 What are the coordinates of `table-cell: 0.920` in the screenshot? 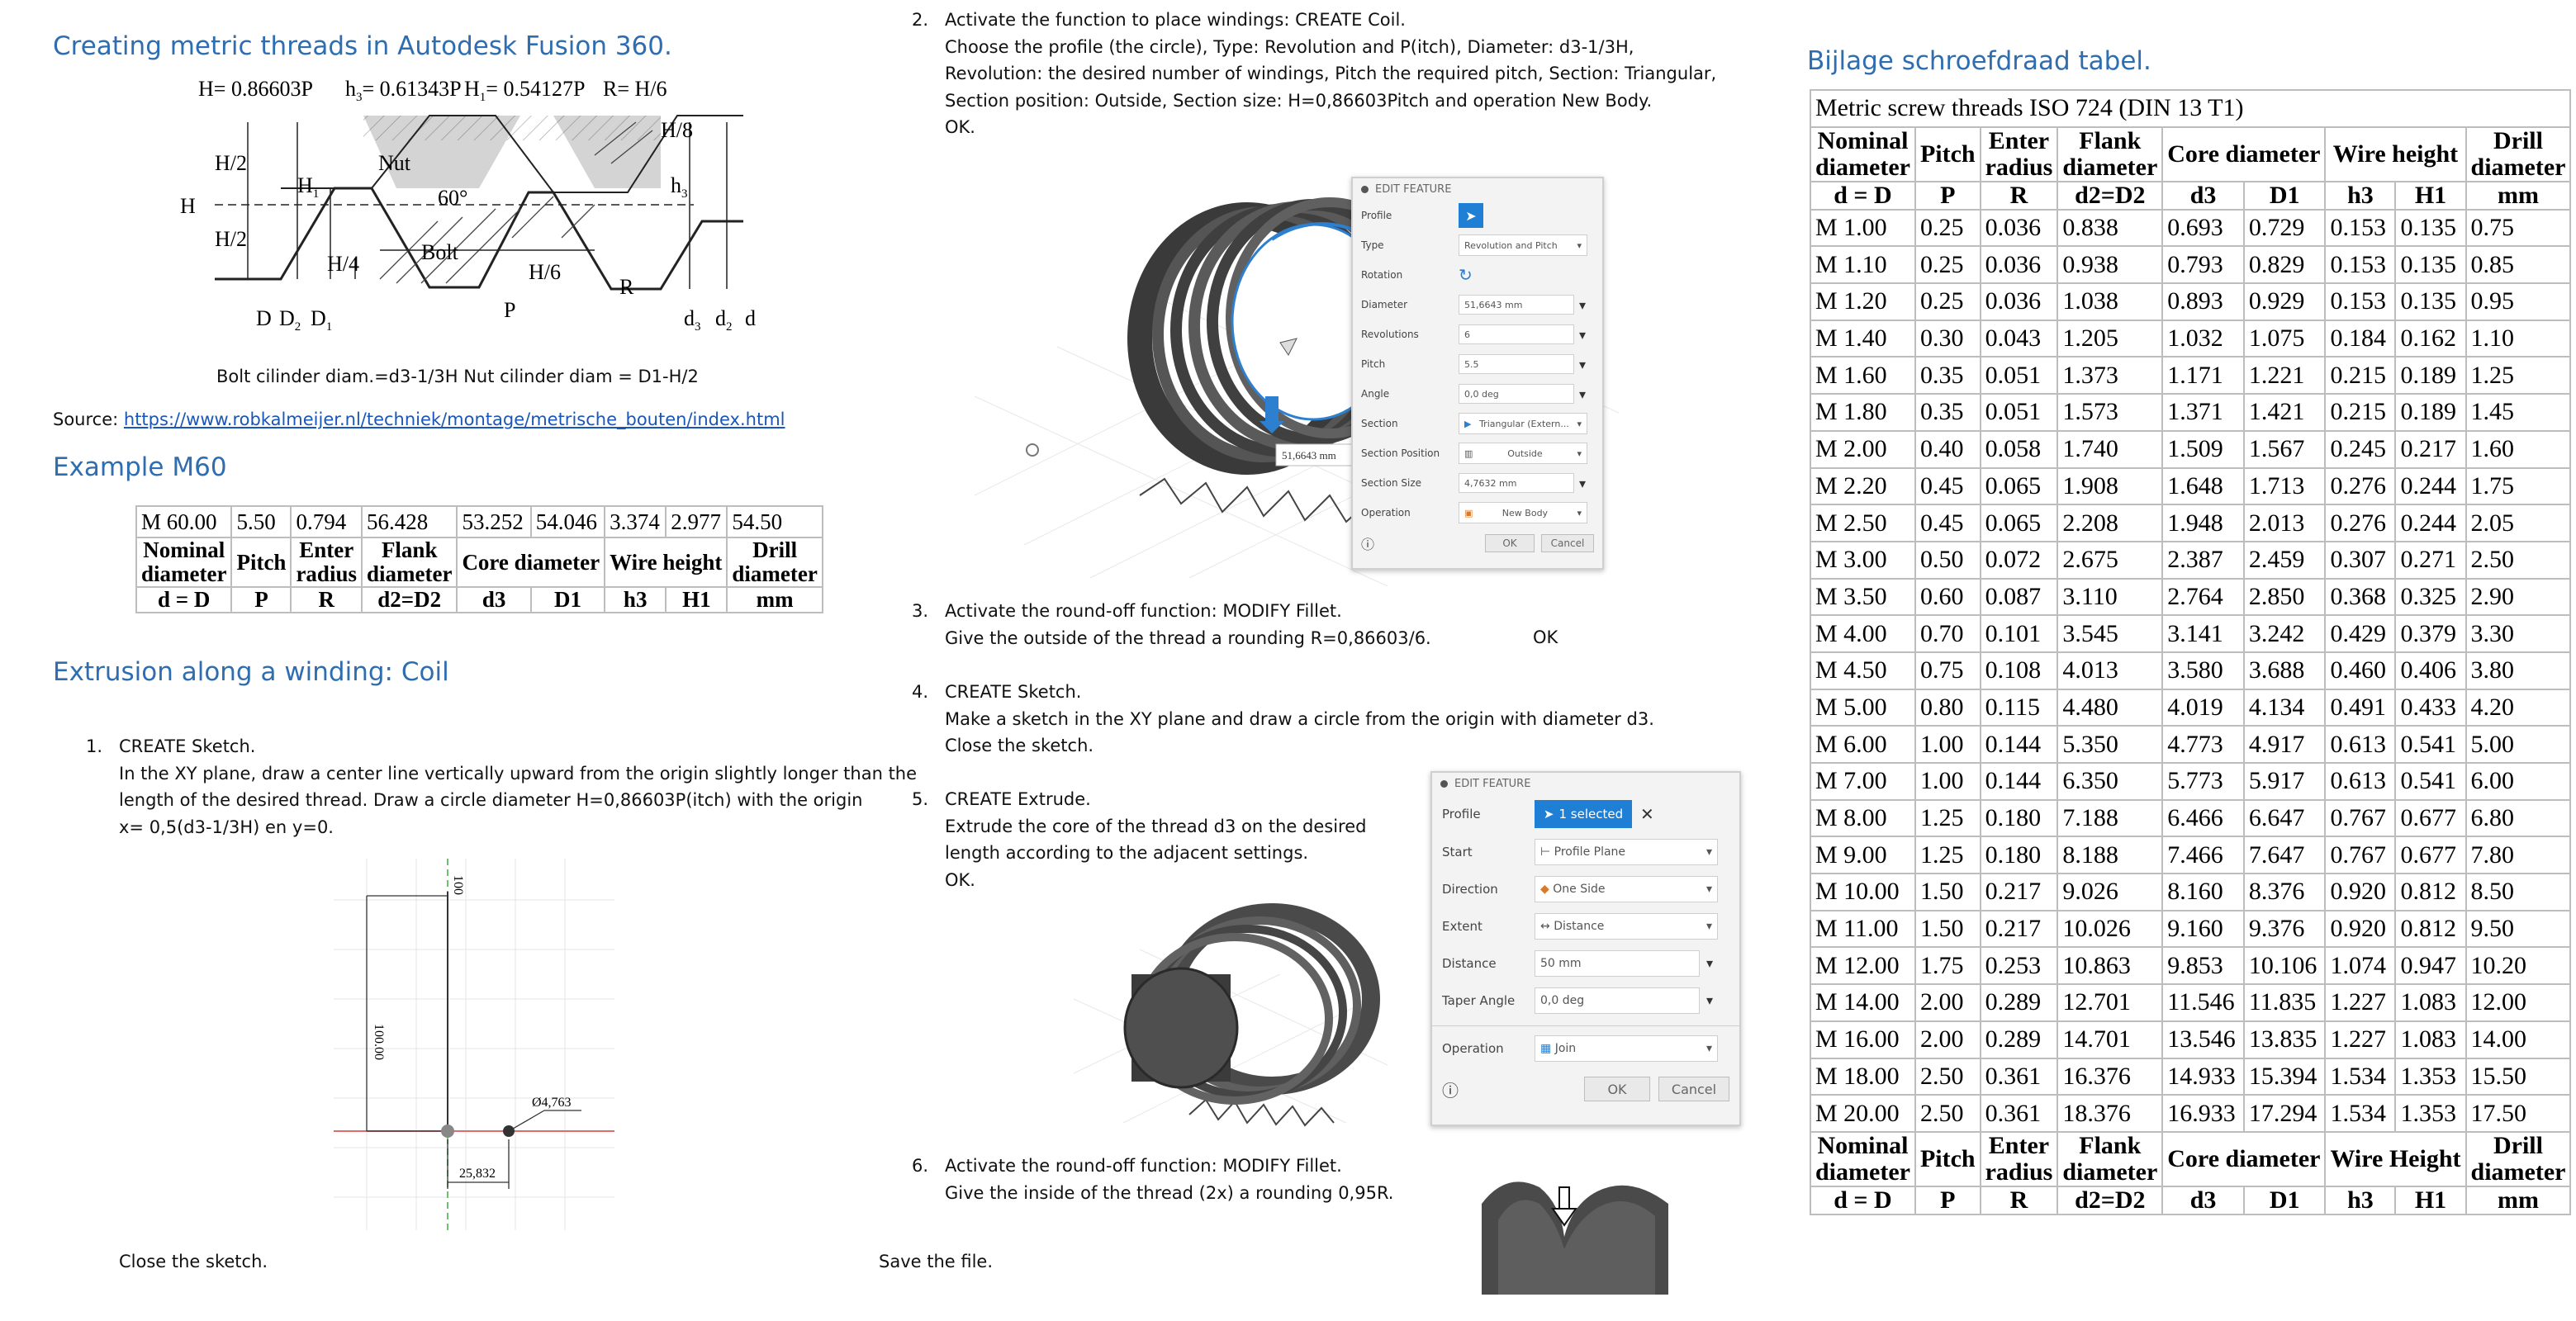 It's located at (2360, 892).